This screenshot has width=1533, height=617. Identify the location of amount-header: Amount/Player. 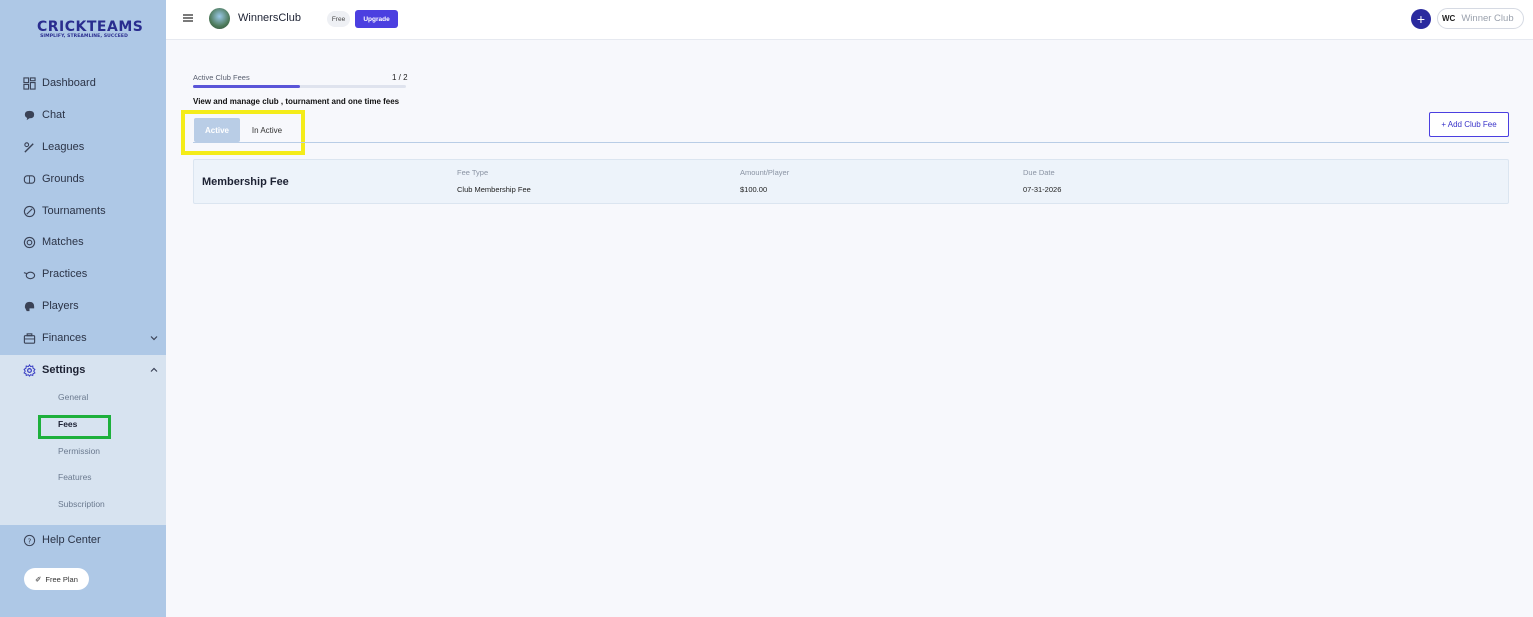
(765, 172).